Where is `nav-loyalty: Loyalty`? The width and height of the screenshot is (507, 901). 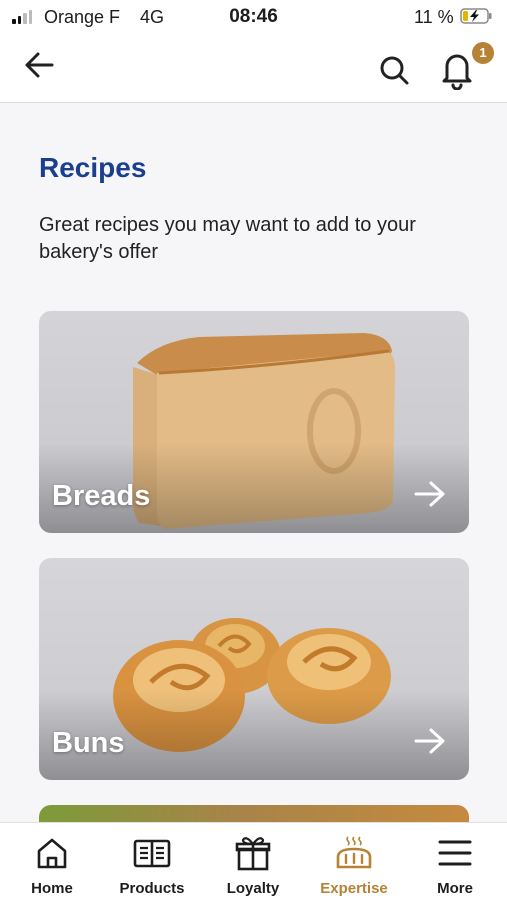 nav-loyalty: Loyalty is located at coordinates (253, 862).